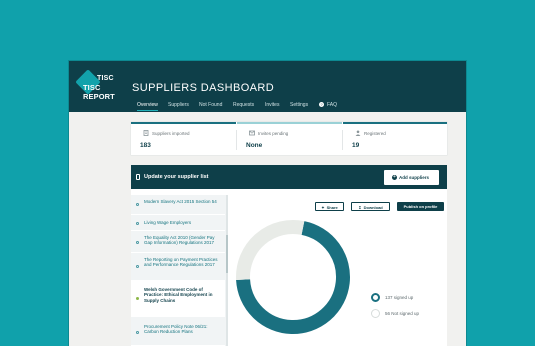 The image size is (535, 346). What do you see at coordinates (321, 104) in the screenshot?
I see `question-circle-icon: ?` at bounding box center [321, 104].